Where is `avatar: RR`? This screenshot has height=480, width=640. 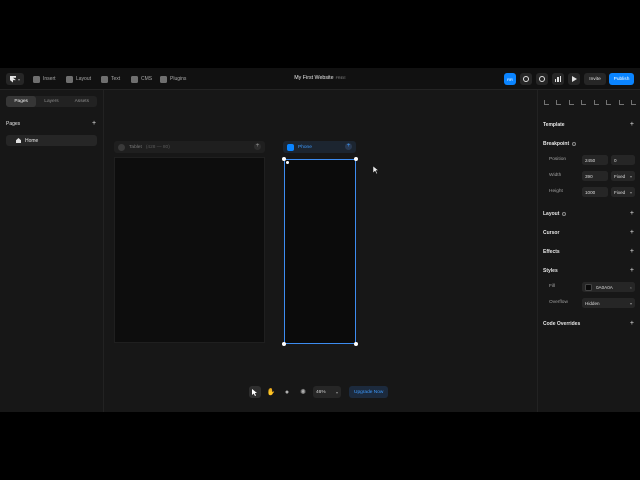 avatar: RR is located at coordinates (510, 79).